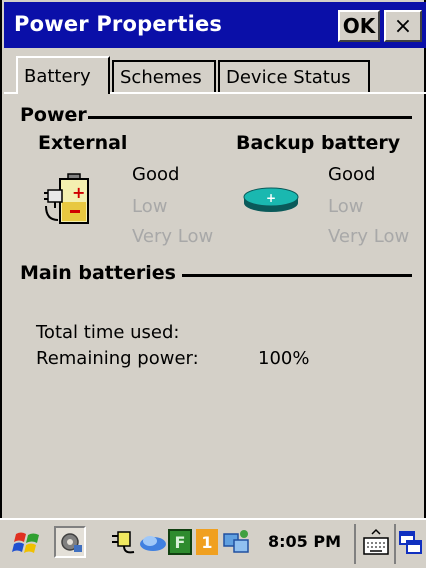  What do you see at coordinates (98, 273) in the screenshot?
I see `main-batteries-section-label: Main batteries` at bounding box center [98, 273].